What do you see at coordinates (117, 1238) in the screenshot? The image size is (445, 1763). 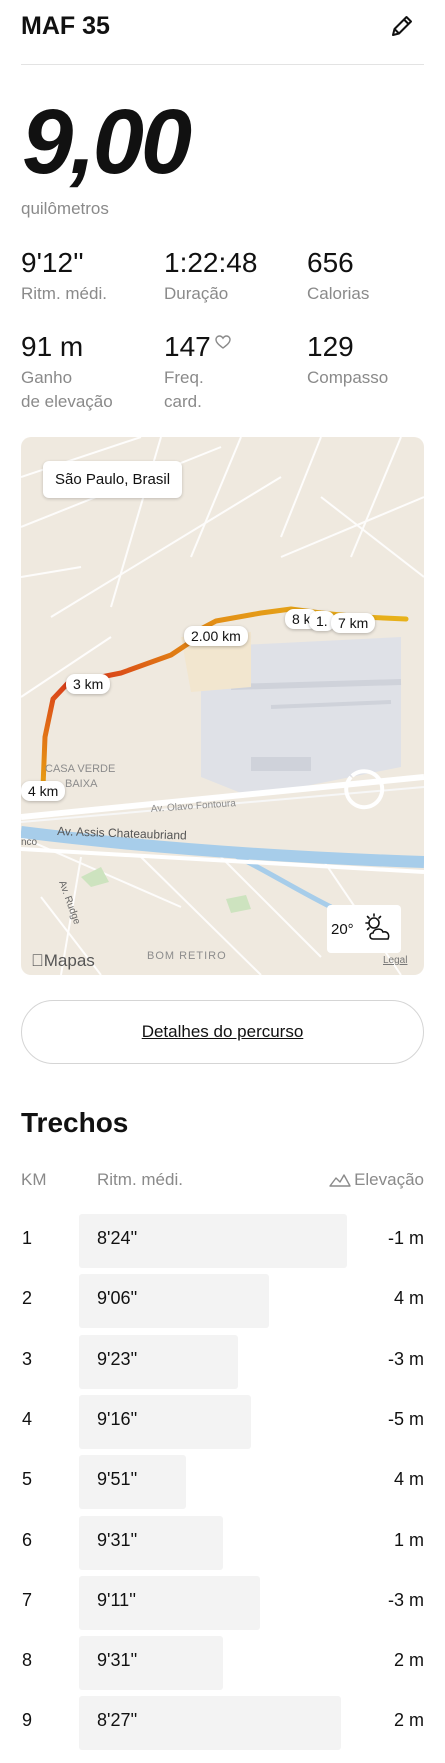 I see `split-pace: 8'24''` at bounding box center [117, 1238].